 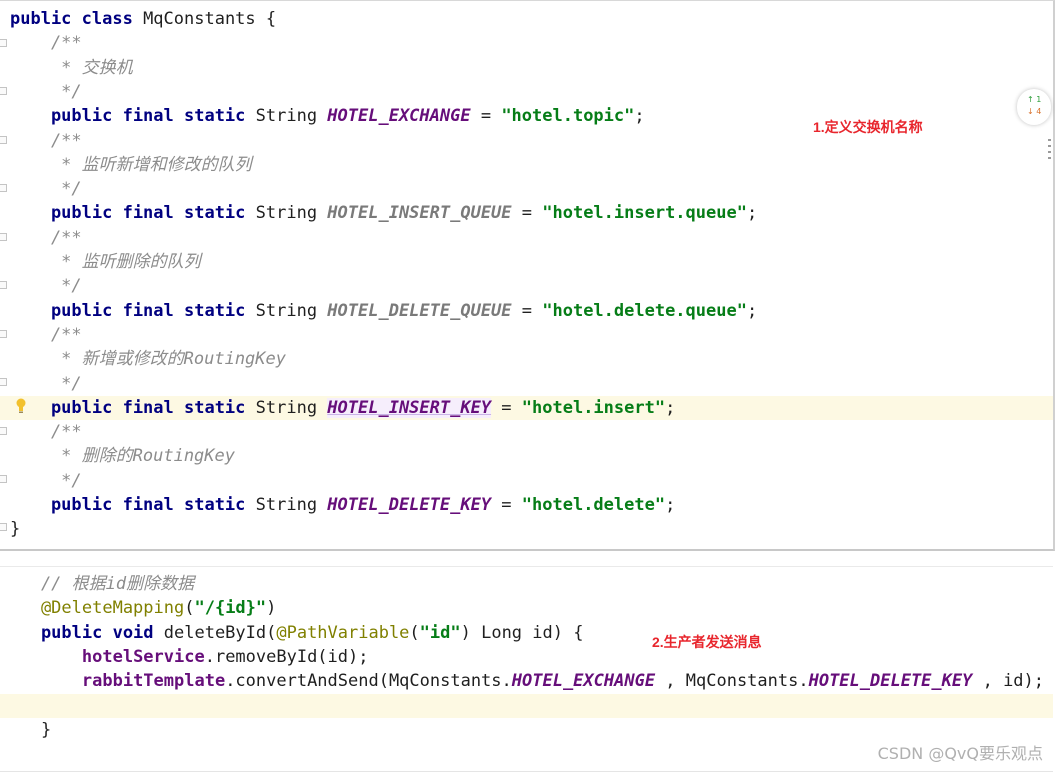 What do you see at coordinates (271, 608) in the screenshot?
I see `code-token: )` at bounding box center [271, 608].